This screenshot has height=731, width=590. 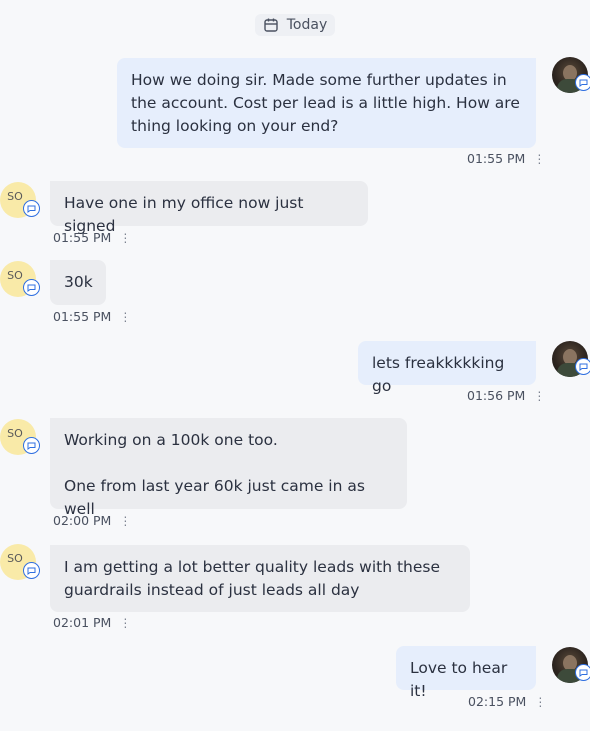 What do you see at coordinates (82, 622) in the screenshot?
I see `message-time: 02:01 PM` at bounding box center [82, 622].